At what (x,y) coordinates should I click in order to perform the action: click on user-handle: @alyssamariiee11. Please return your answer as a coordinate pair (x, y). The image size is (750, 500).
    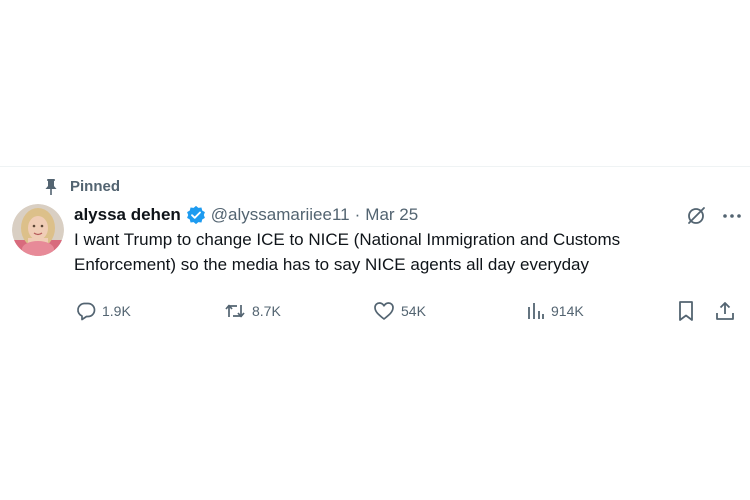
    Looking at the image, I should click on (280, 215).